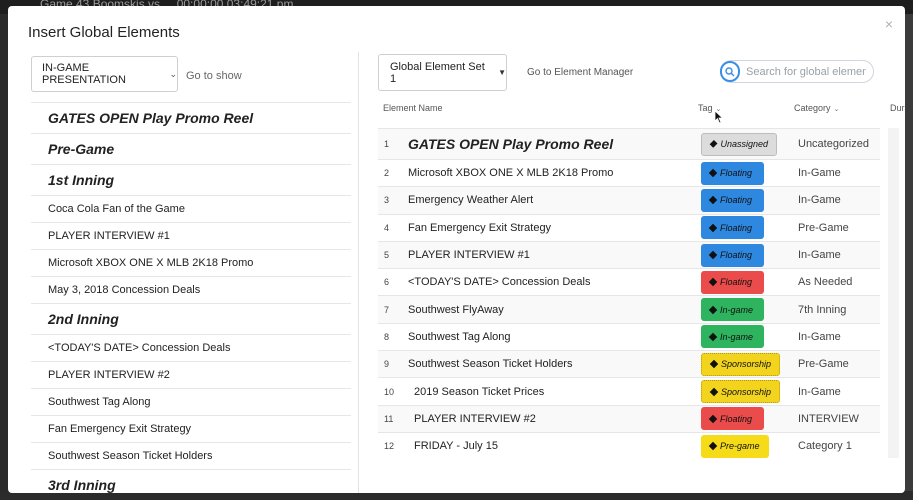 The width and height of the screenshot is (913, 500). What do you see at coordinates (490, 364) in the screenshot?
I see `element-name: Southwest Season Ticket Holders` at bounding box center [490, 364].